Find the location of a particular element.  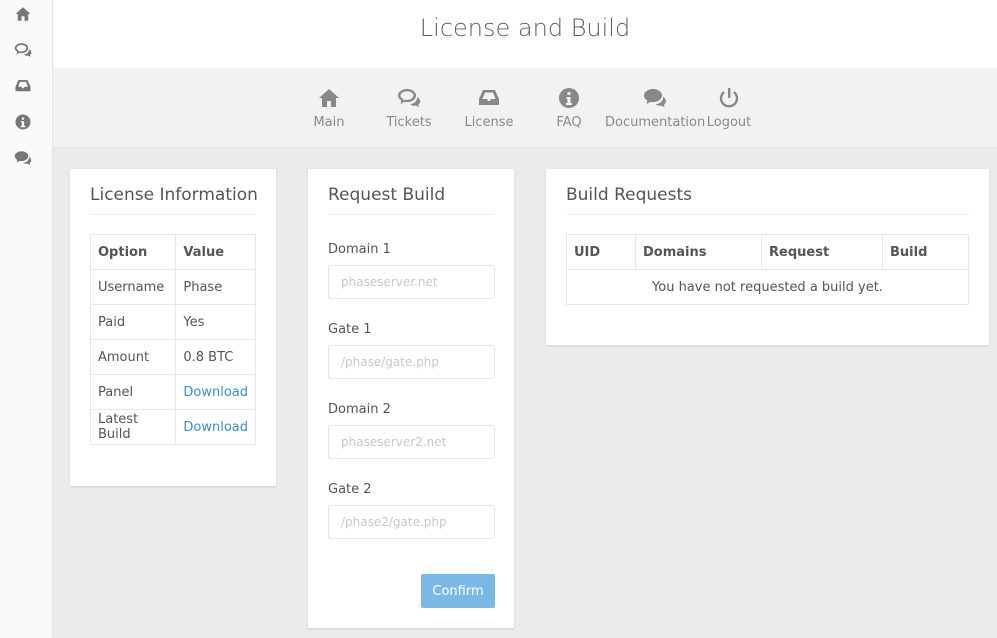

value-cell: 0.8 BTC is located at coordinates (215, 357).